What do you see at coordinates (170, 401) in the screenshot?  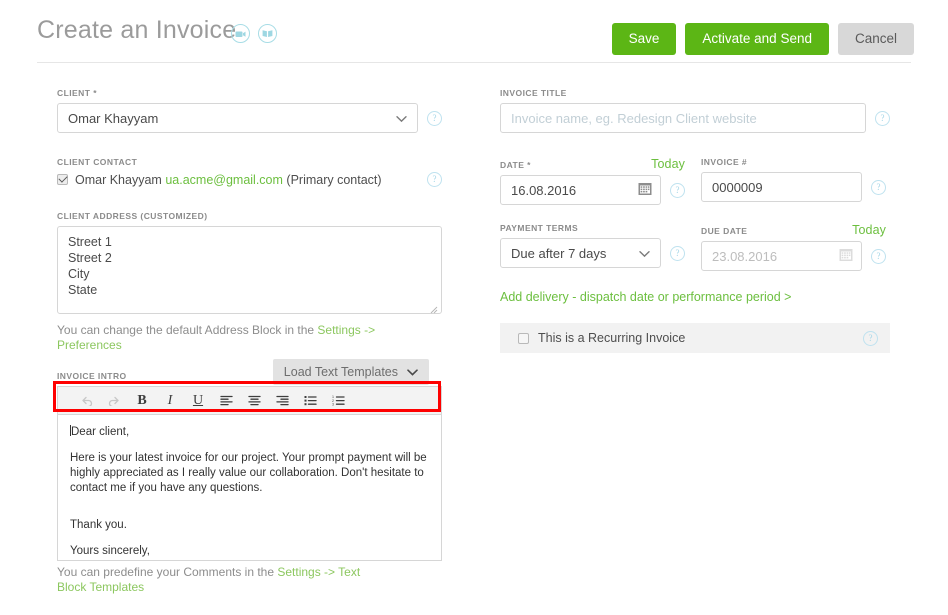 I see `italic-icon: I` at bounding box center [170, 401].